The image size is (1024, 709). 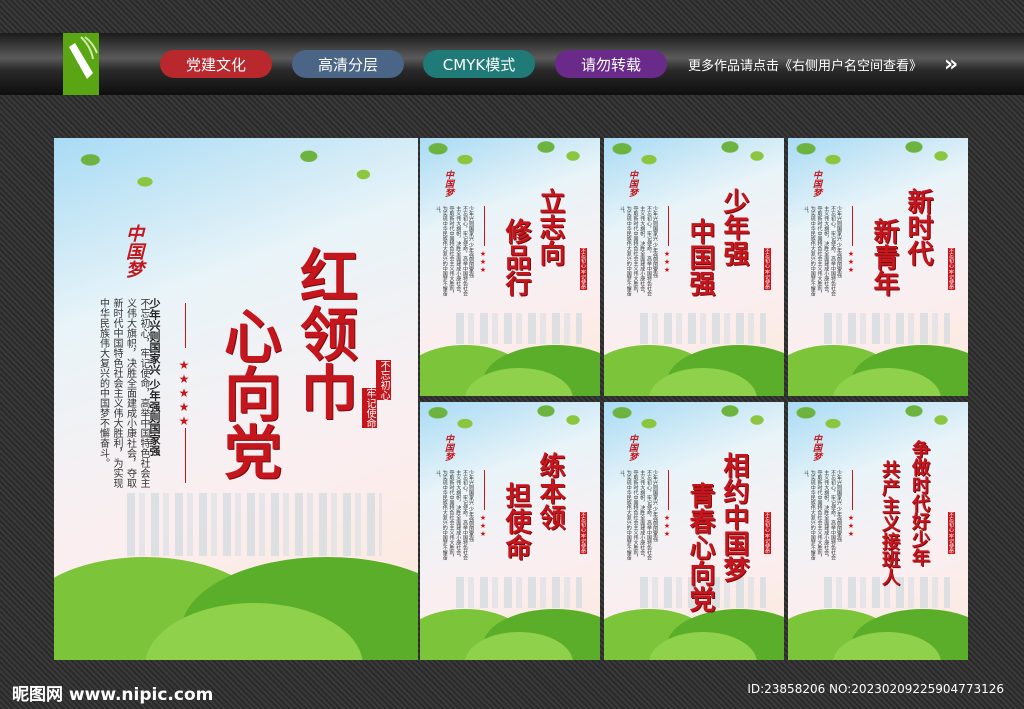 I want to click on tag-button: 党建文化, so click(x=216, y=64).